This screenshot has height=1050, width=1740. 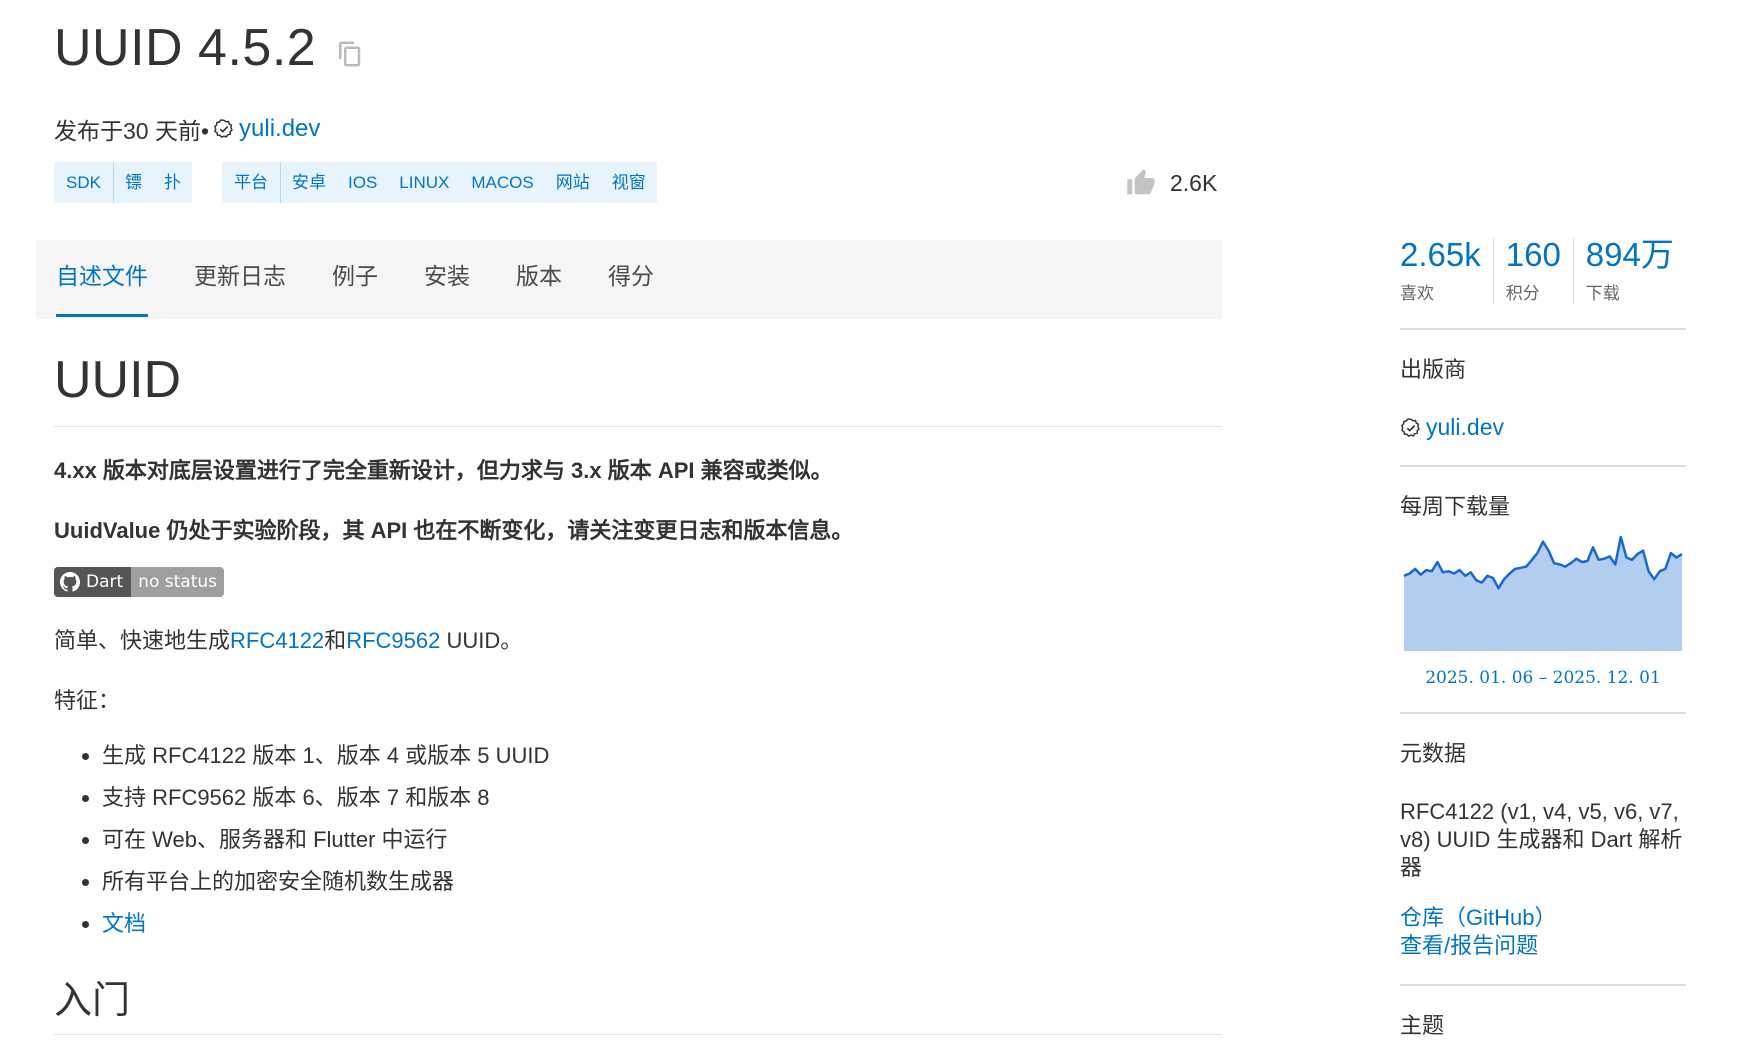 I want to click on ci-status-badge: Dart no status, so click(x=139, y=582).